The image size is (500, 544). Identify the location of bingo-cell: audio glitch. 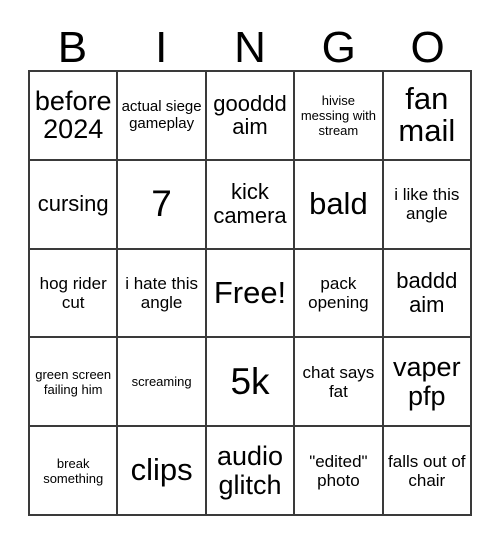
(251, 471).